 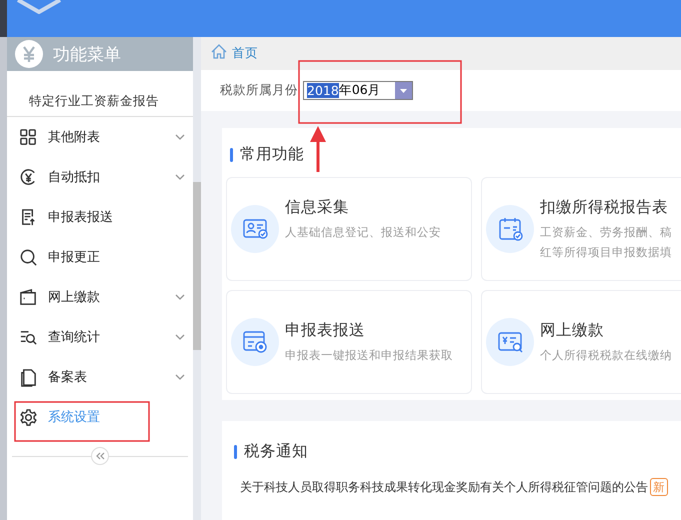 I want to click on menu-item: 其他附表, so click(x=100, y=137).